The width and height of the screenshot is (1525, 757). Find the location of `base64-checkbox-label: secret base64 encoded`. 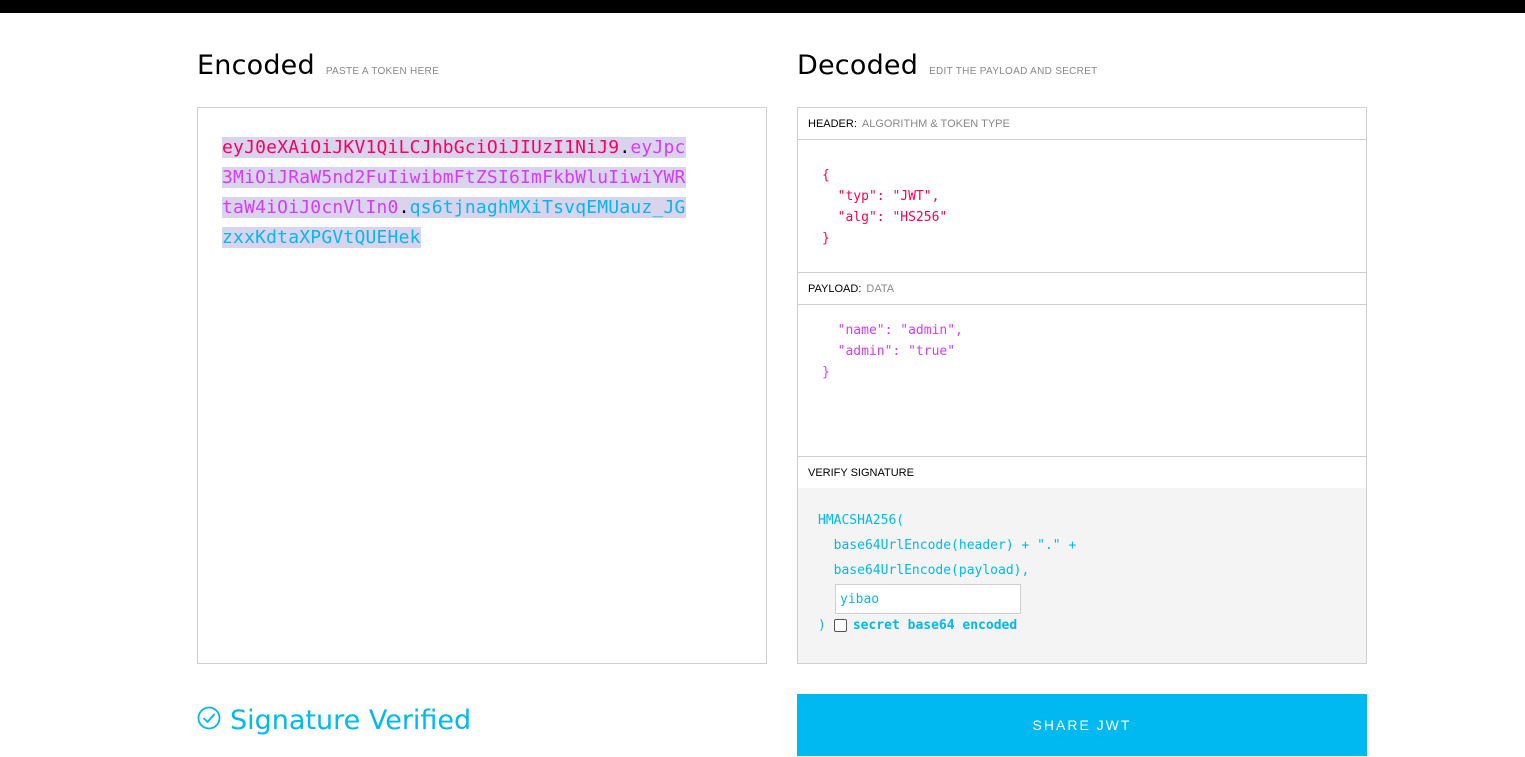

base64-checkbox-label: secret base64 encoded is located at coordinates (935, 625).